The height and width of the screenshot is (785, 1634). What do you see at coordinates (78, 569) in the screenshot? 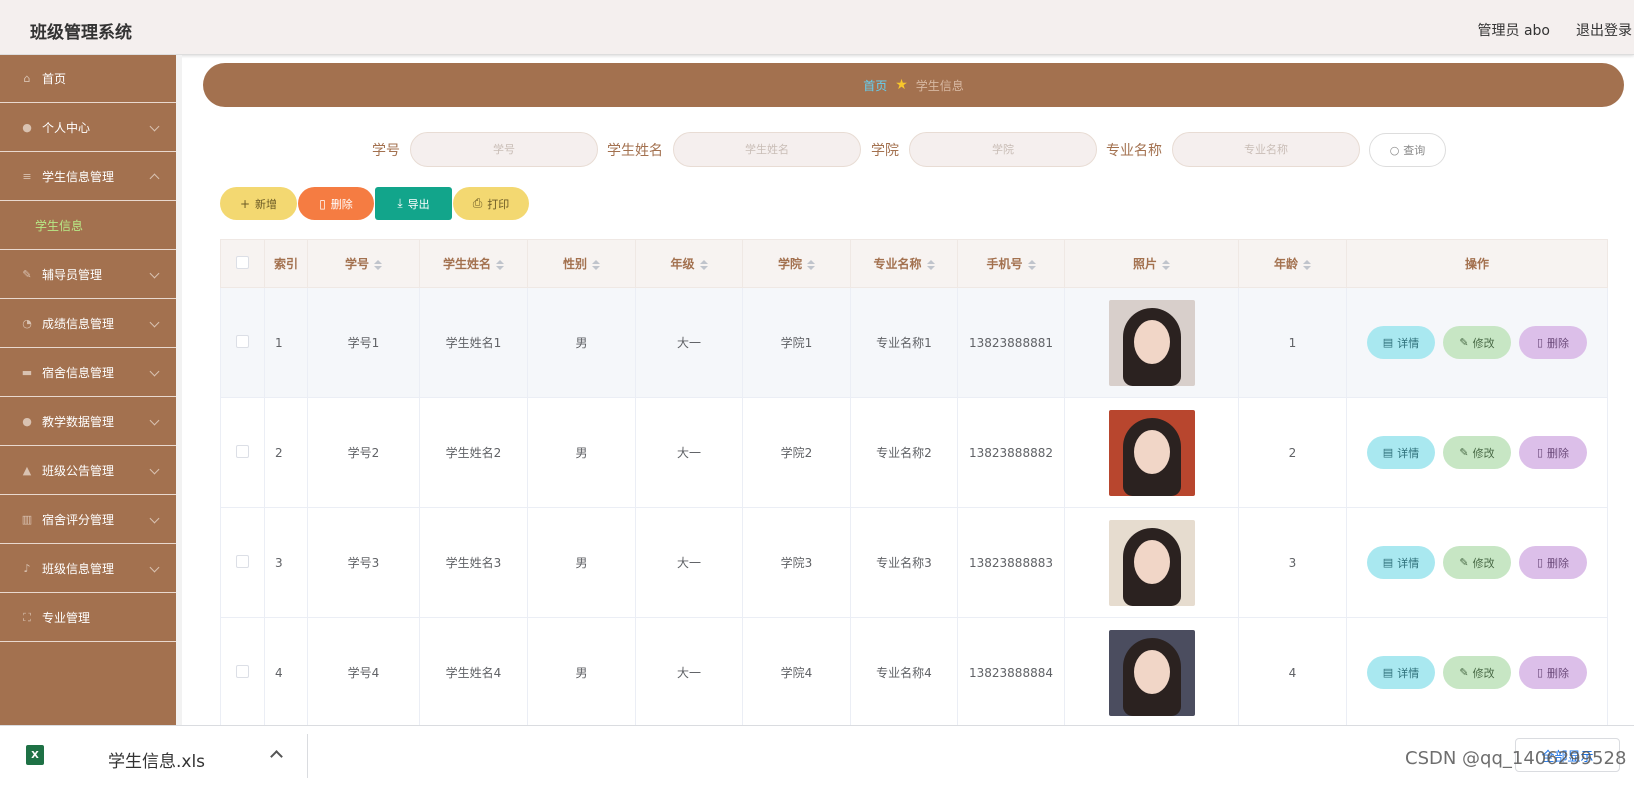
I see `sidebar-item-label: 班级信息管理` at bounding box center [78, 569].